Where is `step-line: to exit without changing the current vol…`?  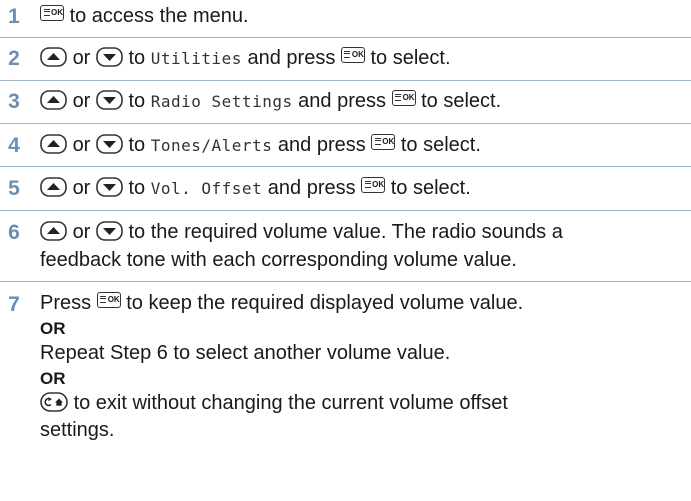 step-line: to exit without changing the current vol… is located at coordinates (359, 403).